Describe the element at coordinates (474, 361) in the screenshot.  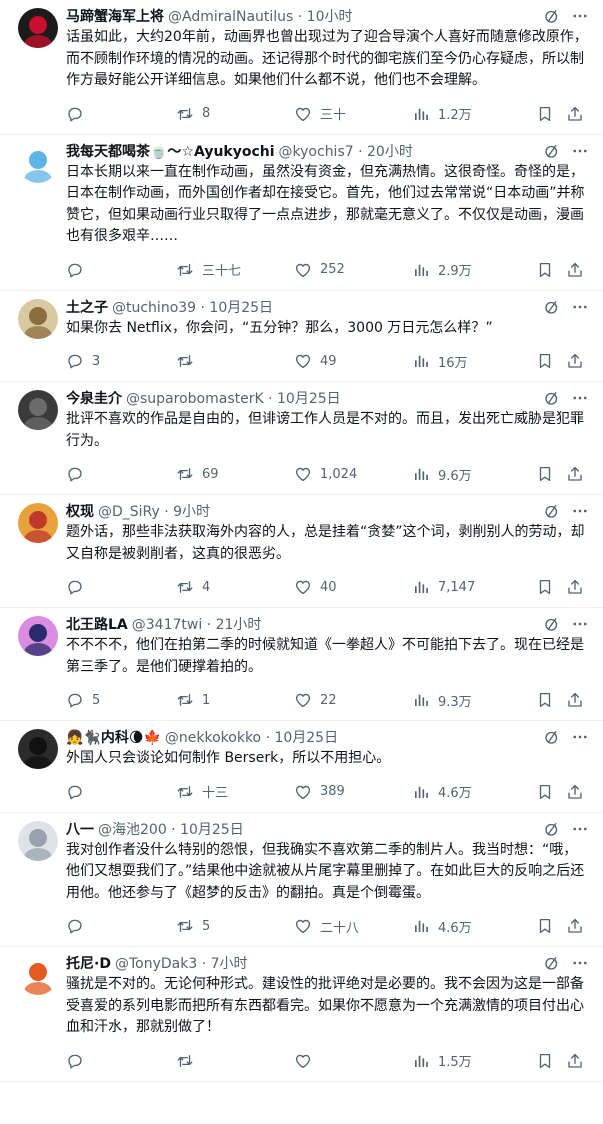
I see `views-button: 16万` at that location.